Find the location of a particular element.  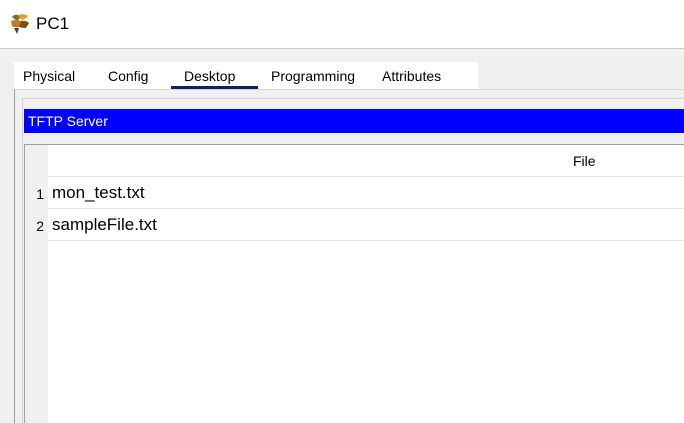

row-number-cell: 1 is located at coordinates (36, 193).